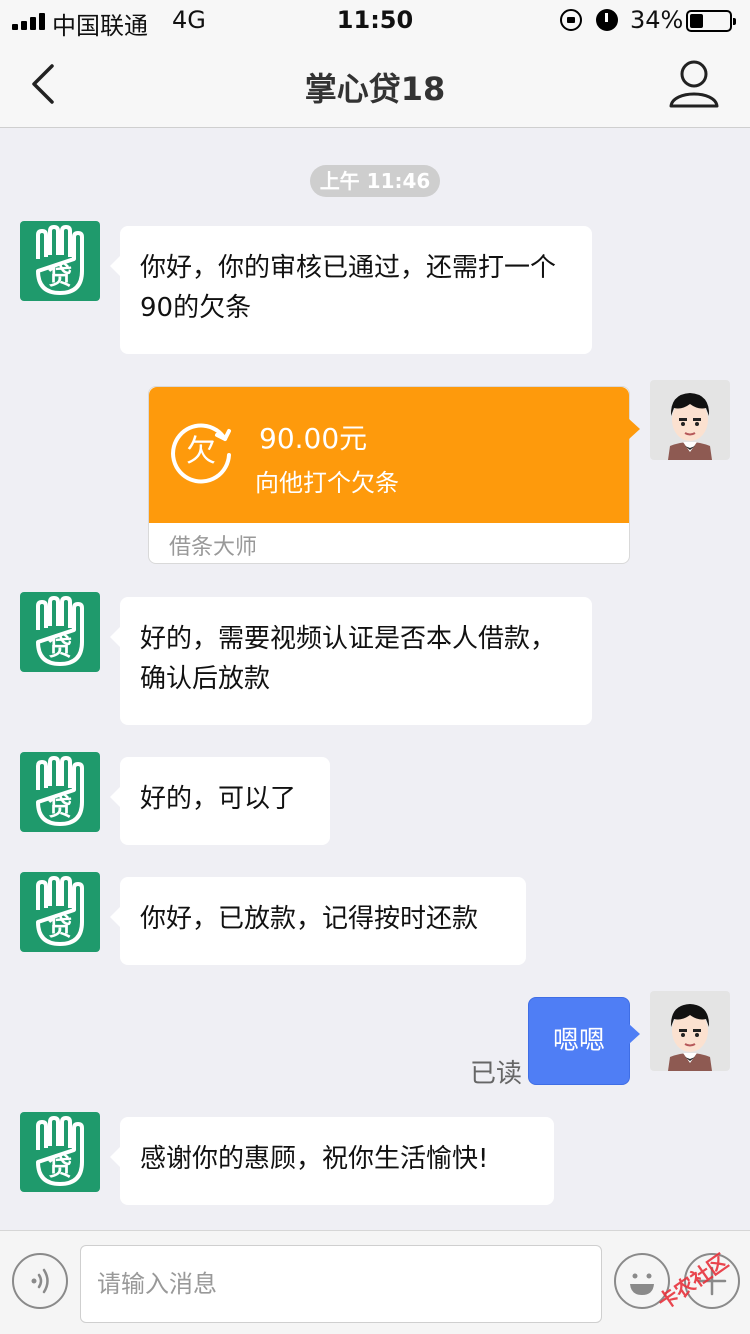 The width and height of the screenshot is (750, 1334). What do you see at coordinates (657, 20) in the screenshot?
I see `battery-percentage: 34%` at bounding box center [657, 20].